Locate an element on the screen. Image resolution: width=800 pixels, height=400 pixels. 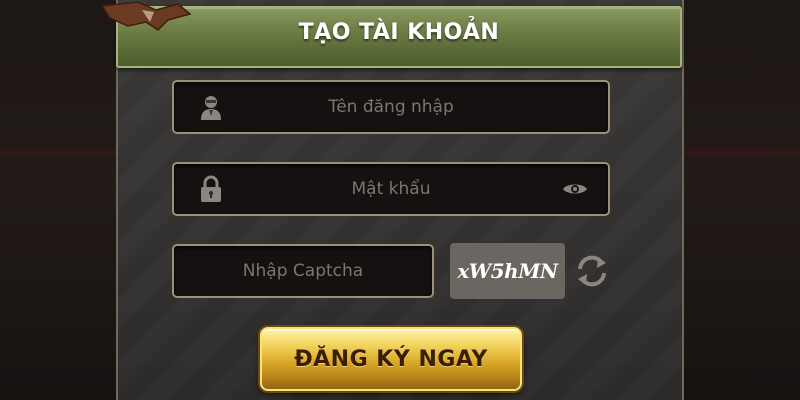
register-button: ĐĂNG KÝ NGAY is located at coordinates (391, 359).